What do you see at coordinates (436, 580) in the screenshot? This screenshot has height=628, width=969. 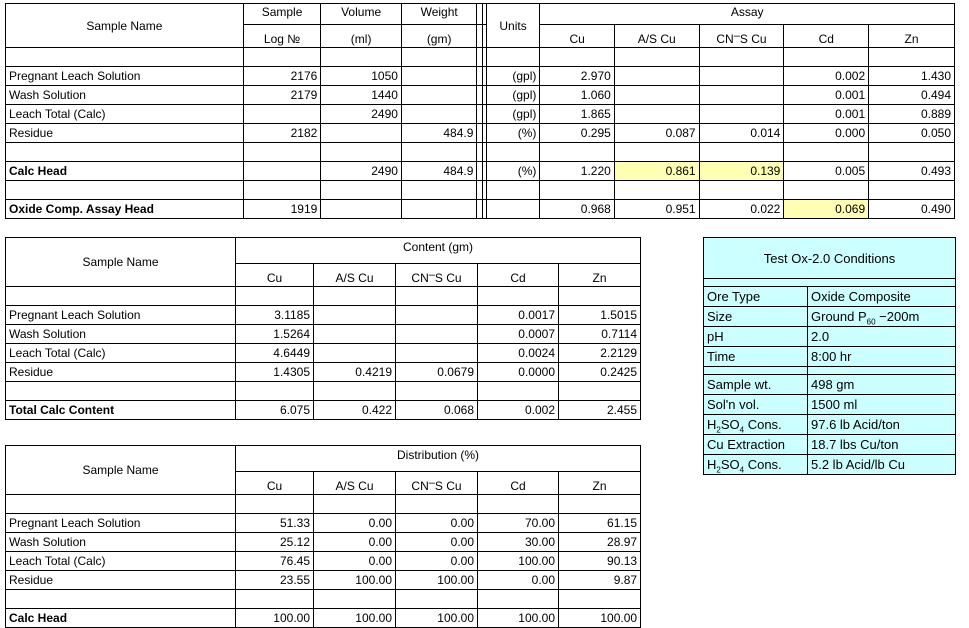 I see `cell-cns-cu: 100.00` at bounding box center [436, 580].